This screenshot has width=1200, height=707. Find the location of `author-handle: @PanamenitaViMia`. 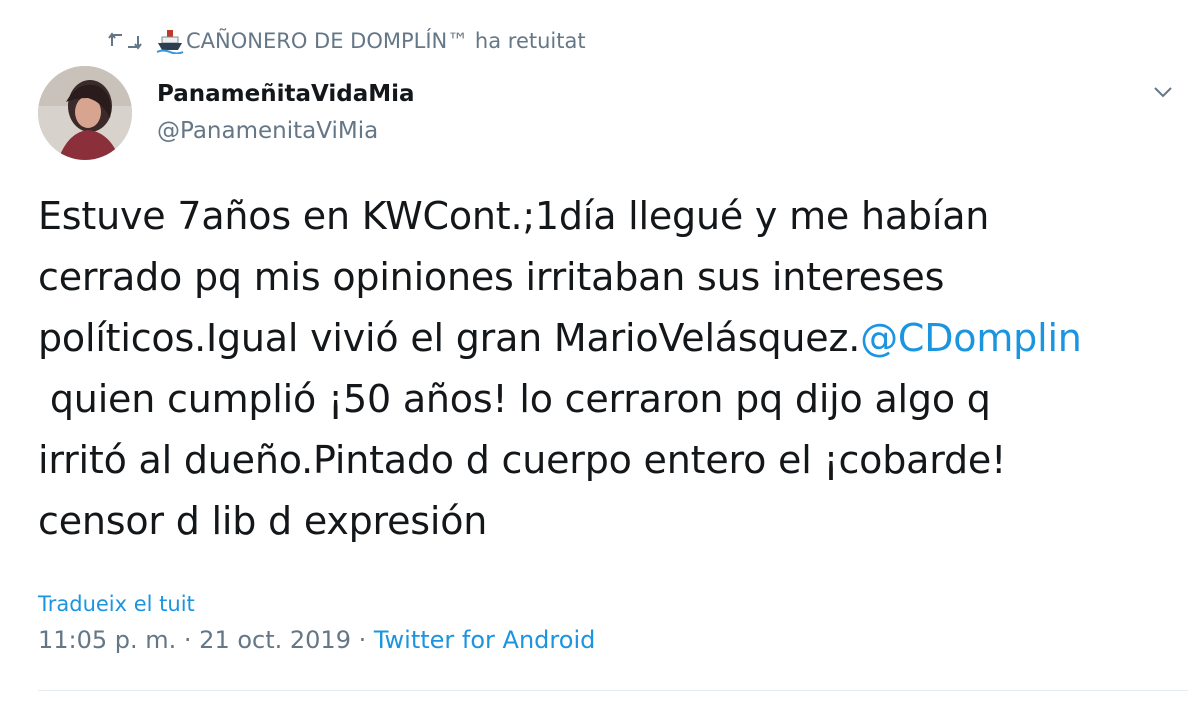

author-handle: @PanamenitaViMia is located at coordinates (267, 131).